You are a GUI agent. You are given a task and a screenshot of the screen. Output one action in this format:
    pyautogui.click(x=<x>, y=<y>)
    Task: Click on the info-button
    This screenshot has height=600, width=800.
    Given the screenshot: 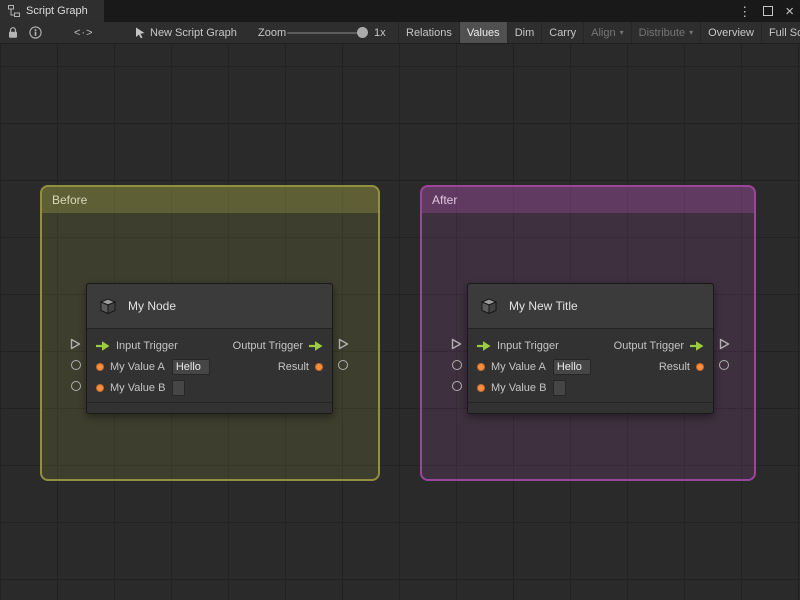 What is the action you would take?
    pyautogui.click(x=35, y=32)
    